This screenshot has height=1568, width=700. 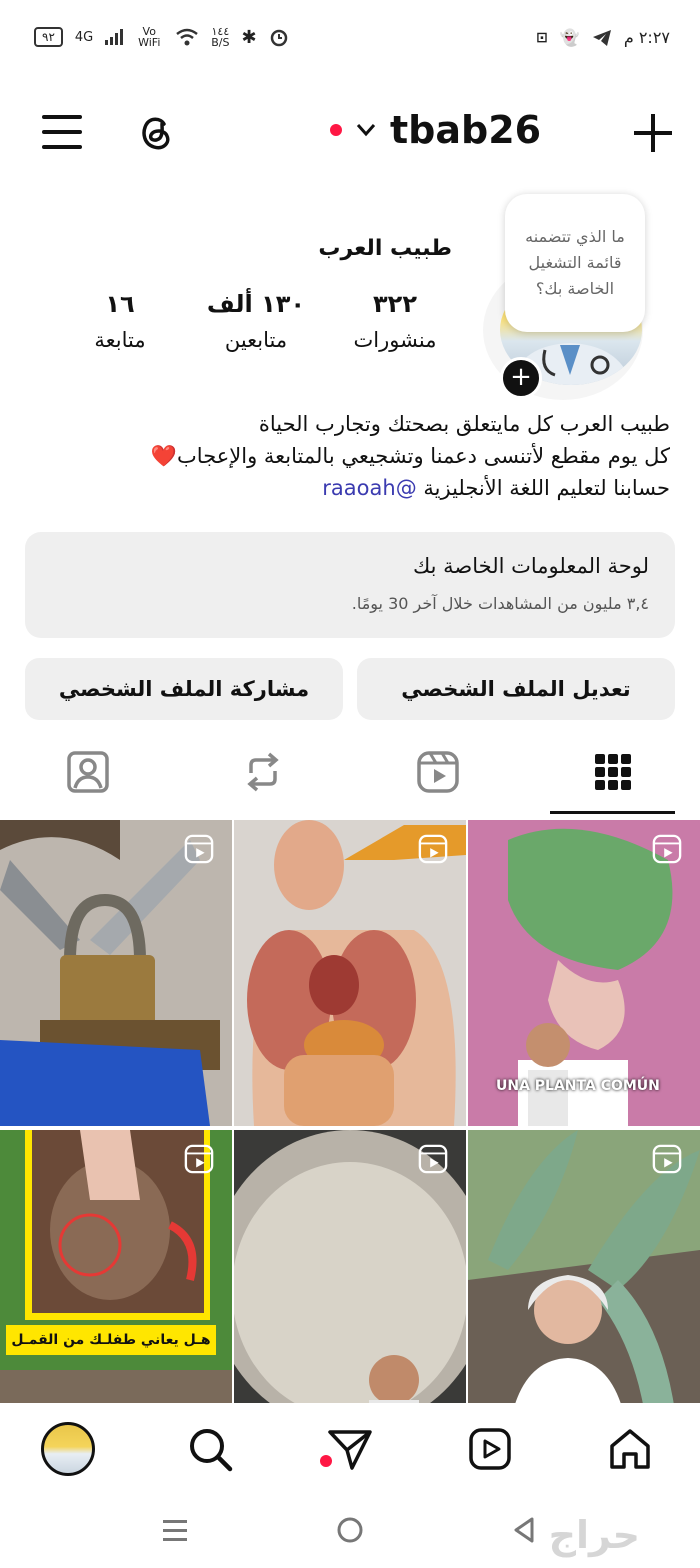 What do you see at coordinates (220, 37) in the screenshot?
I see `data-speed: ١٤٤ B/S` at bounding box center [220, 37].